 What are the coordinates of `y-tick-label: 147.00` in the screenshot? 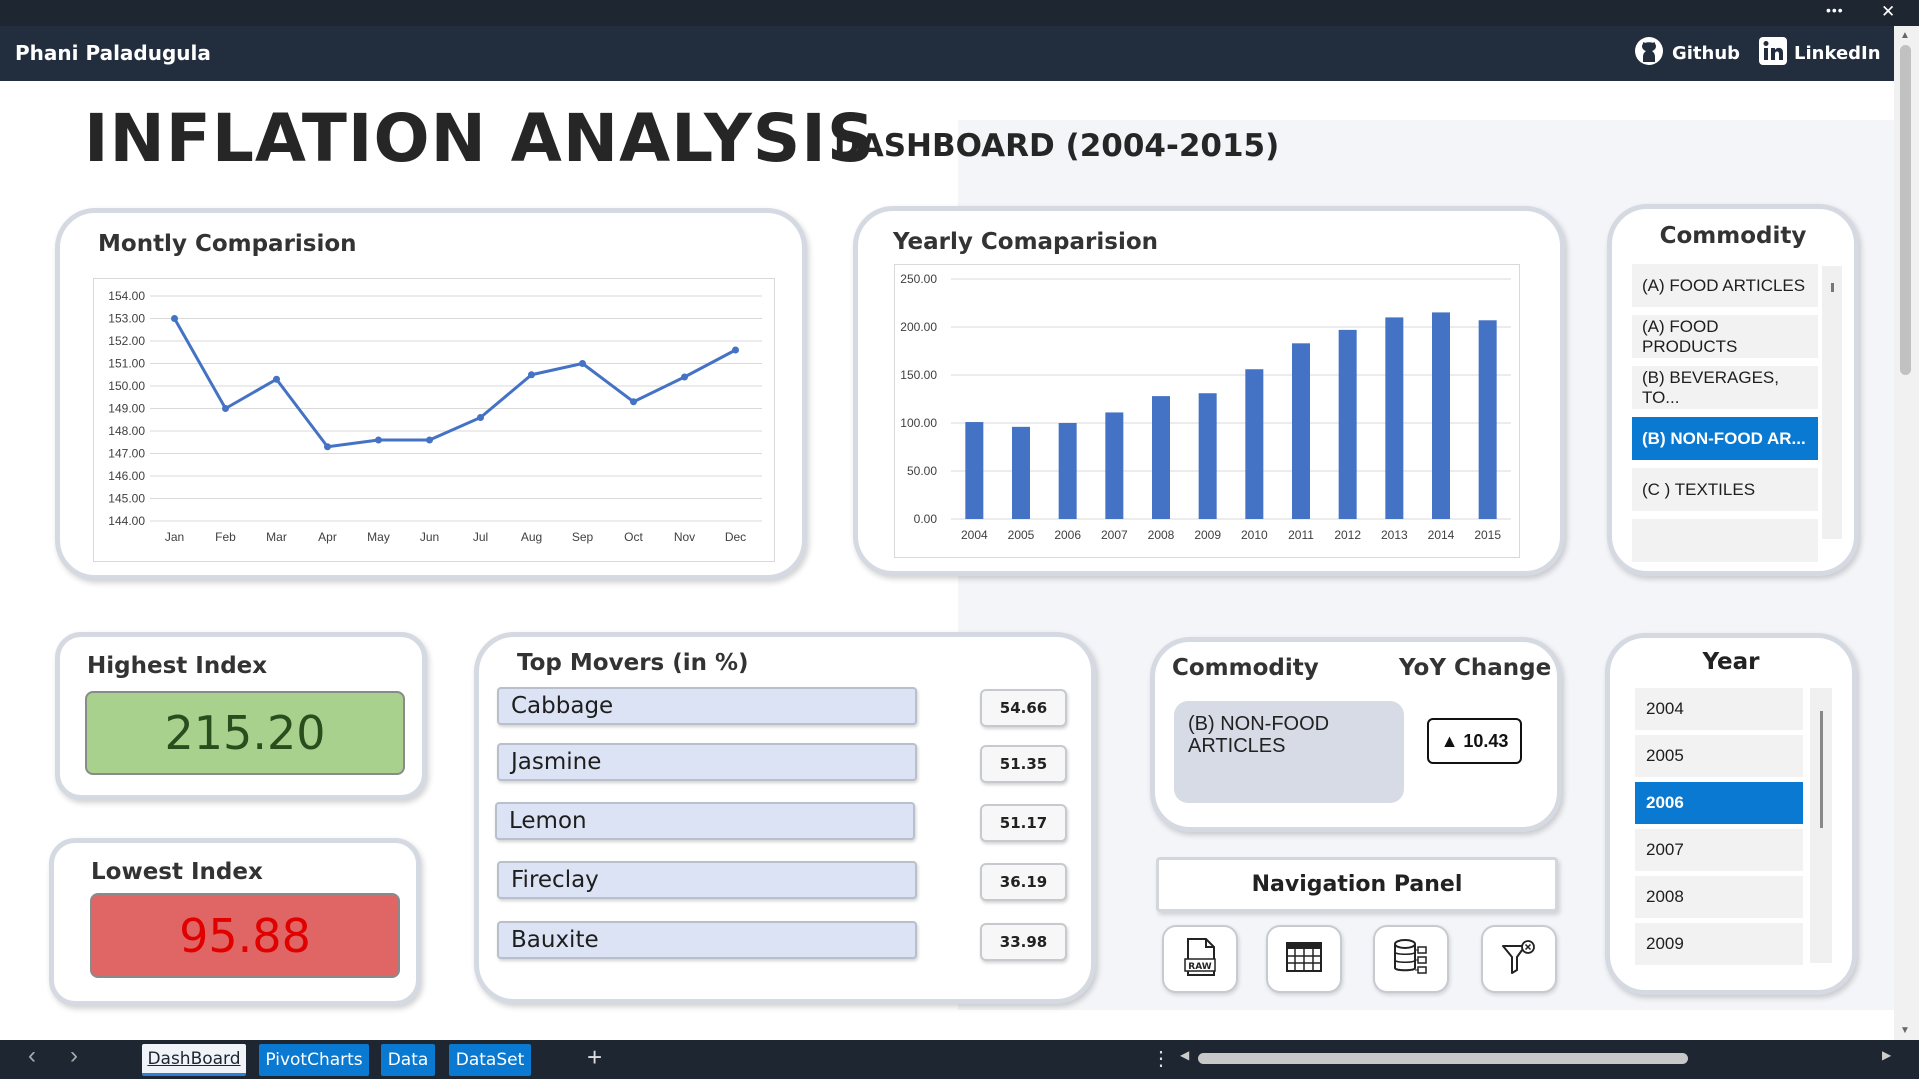 It's located at (126, 454).